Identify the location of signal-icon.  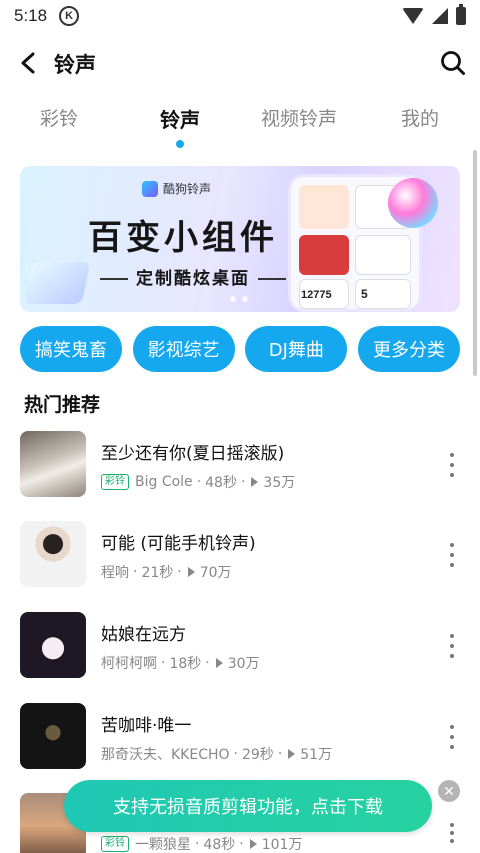
(440, 16).